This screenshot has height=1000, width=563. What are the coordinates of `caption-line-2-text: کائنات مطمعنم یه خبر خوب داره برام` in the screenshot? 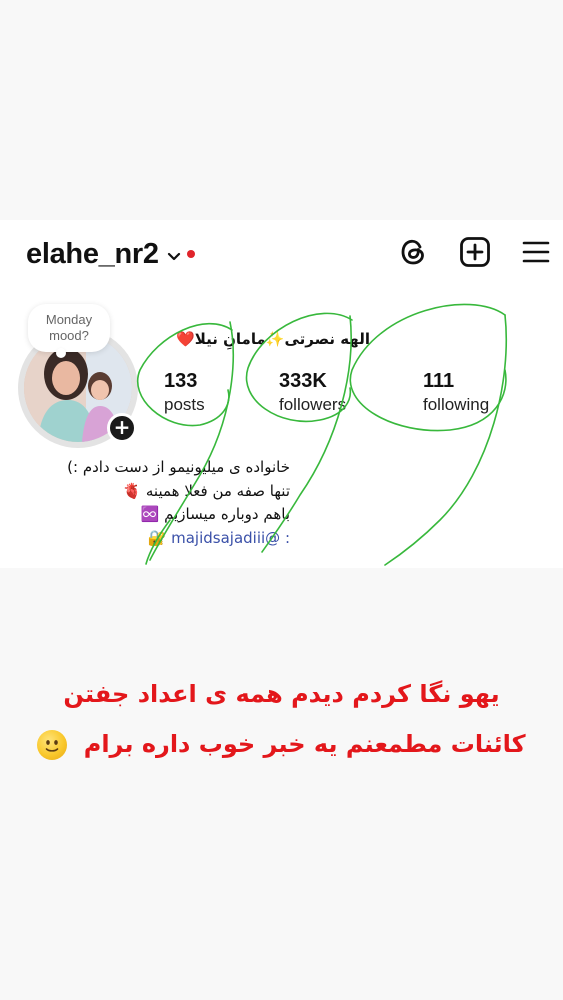 It's located at (304, 744).